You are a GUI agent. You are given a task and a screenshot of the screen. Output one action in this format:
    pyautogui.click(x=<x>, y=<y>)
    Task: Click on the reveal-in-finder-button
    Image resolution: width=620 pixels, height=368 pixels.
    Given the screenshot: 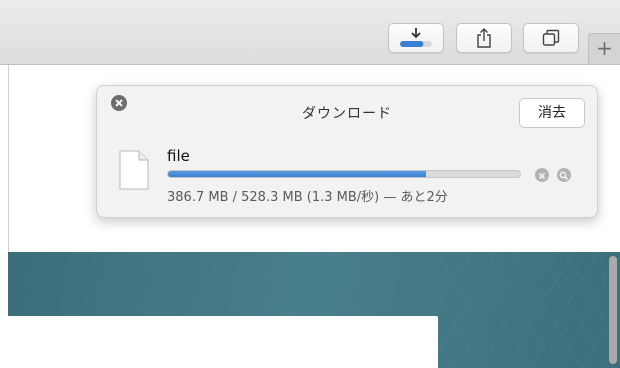 What is the action you would take?
    pyautogui.click(x=564, y=175)
    